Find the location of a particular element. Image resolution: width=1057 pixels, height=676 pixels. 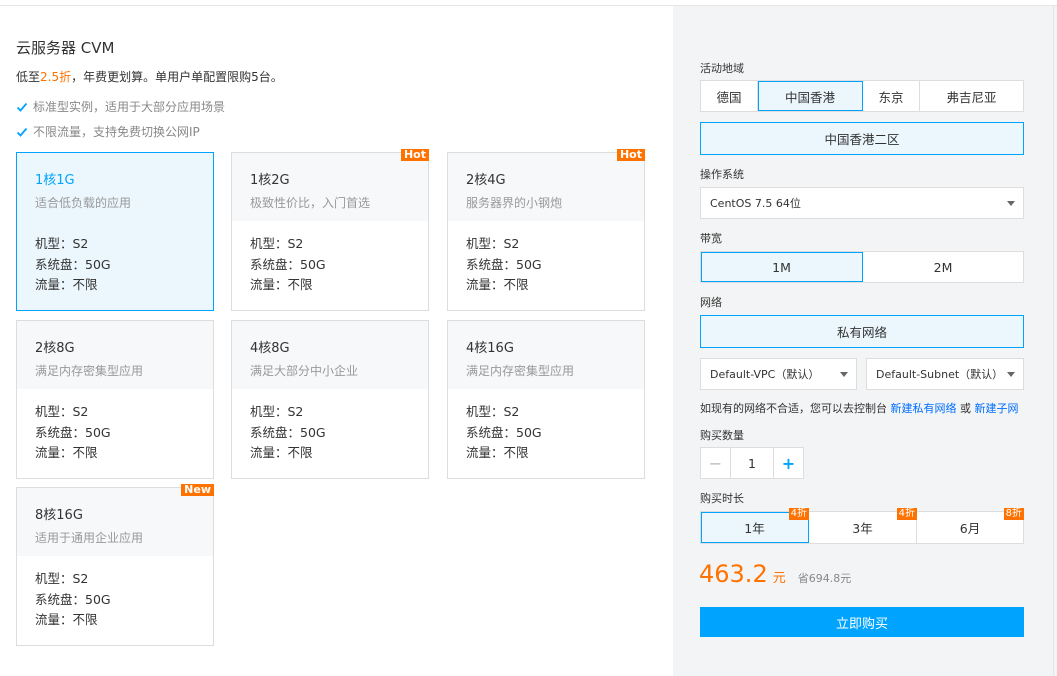

plan-card-8c16g: New 8核16G 适用于通用企业应用 机型：S2 系统盘：50G 流量：不限 is located at coordinates (115, 565).